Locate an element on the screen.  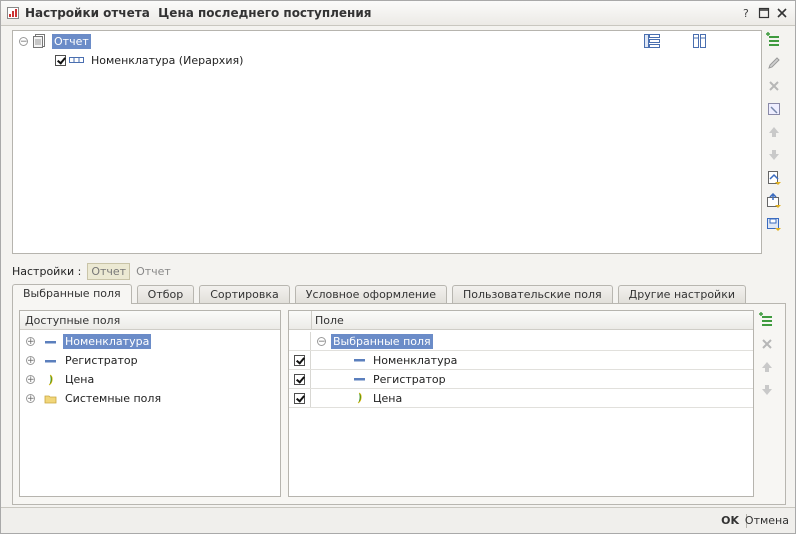
available-field-item: + Регистратор is located at coordinates (150, 360).